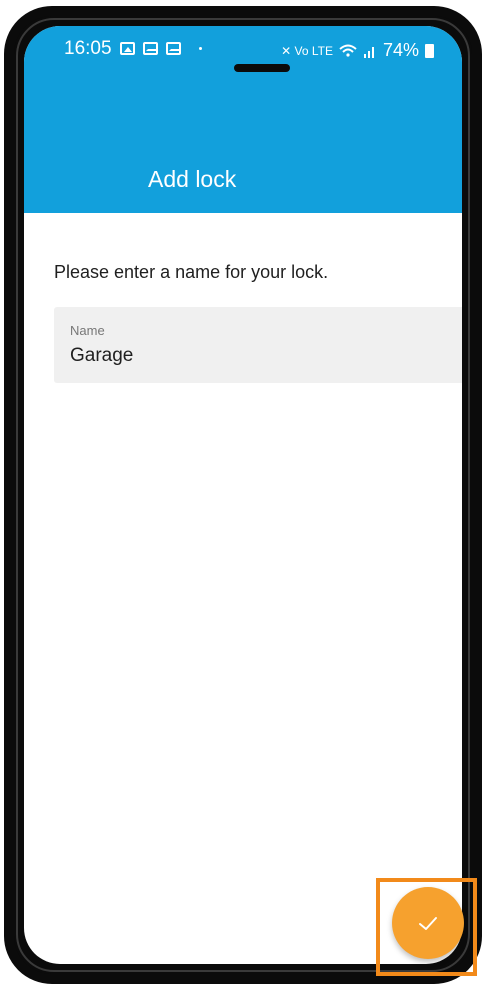  Describe the element at coordinates (243, 49) in the screenshot. I see `status-bar: 16:05 ✕ Vo LTE 74%` at that location.